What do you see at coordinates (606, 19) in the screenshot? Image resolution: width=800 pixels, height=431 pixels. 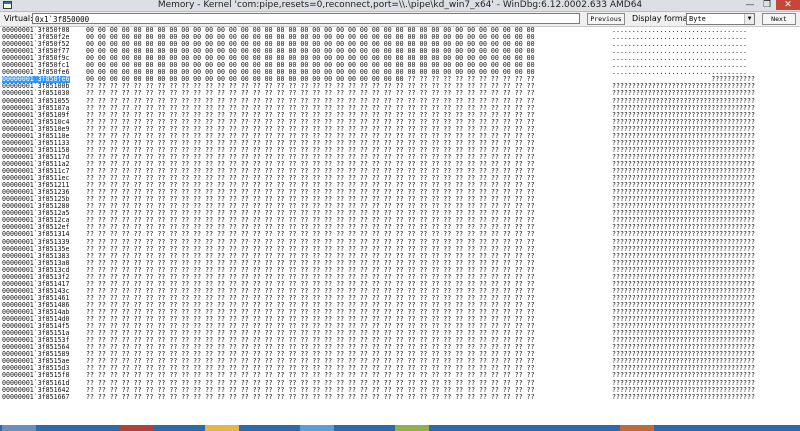 I see `previous-button: Previous` at bounding box center [606, 19].